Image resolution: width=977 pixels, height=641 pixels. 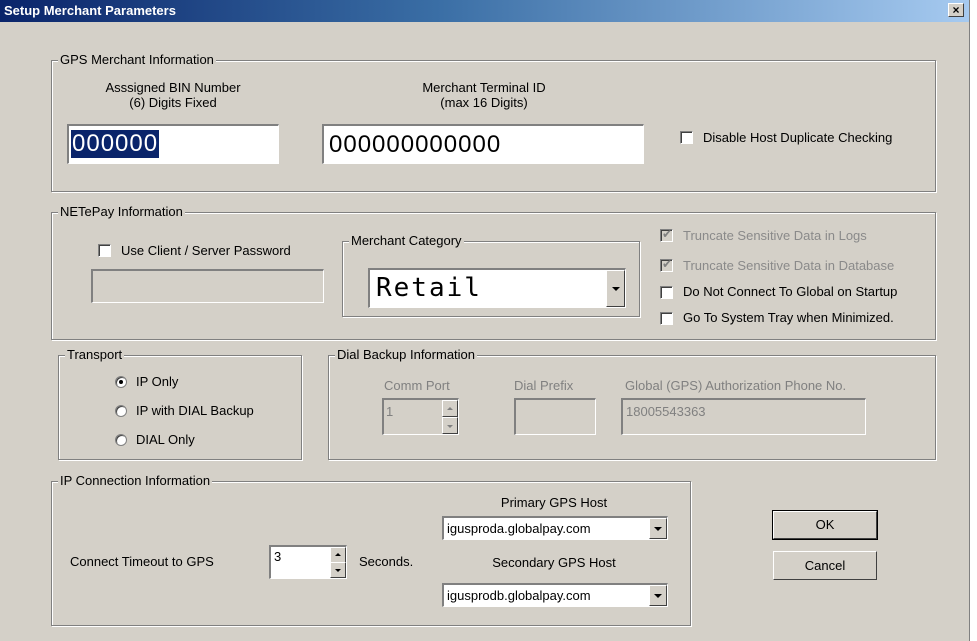 I want to click on phone-number-label: Global (GPS) Authorization Phone No., so click(x=736, y=385).